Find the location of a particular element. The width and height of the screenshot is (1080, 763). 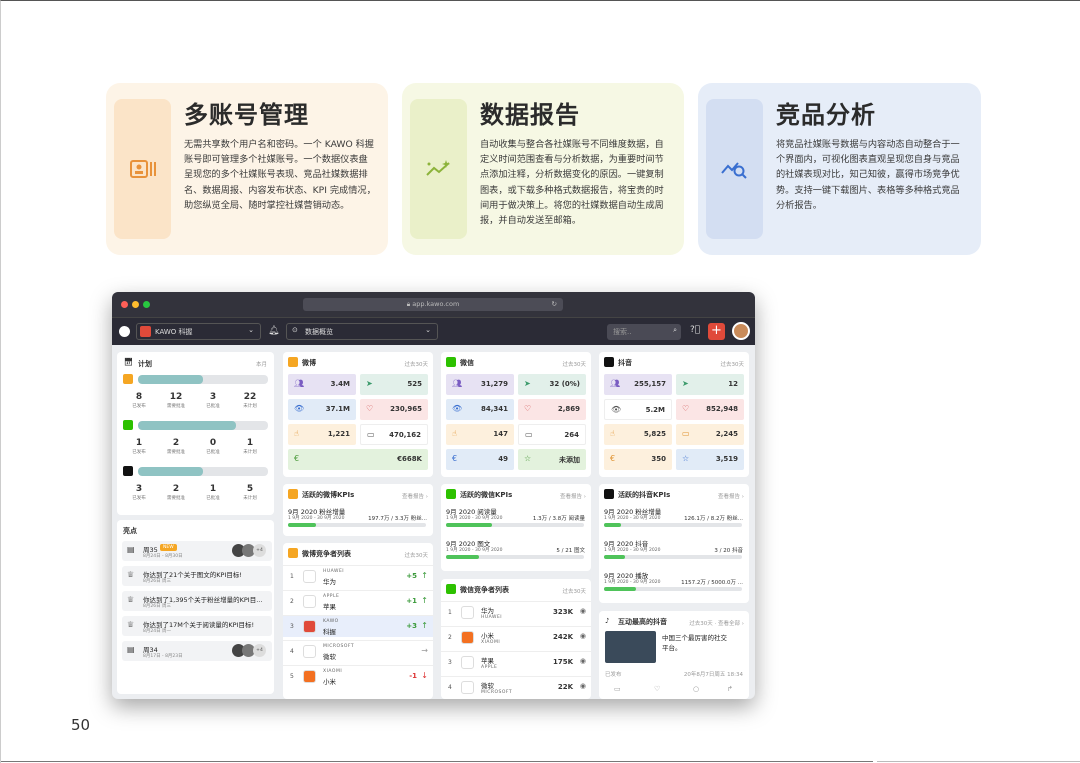

metric-cell: ☝︎ 147 is located at coordinates (480, 434).